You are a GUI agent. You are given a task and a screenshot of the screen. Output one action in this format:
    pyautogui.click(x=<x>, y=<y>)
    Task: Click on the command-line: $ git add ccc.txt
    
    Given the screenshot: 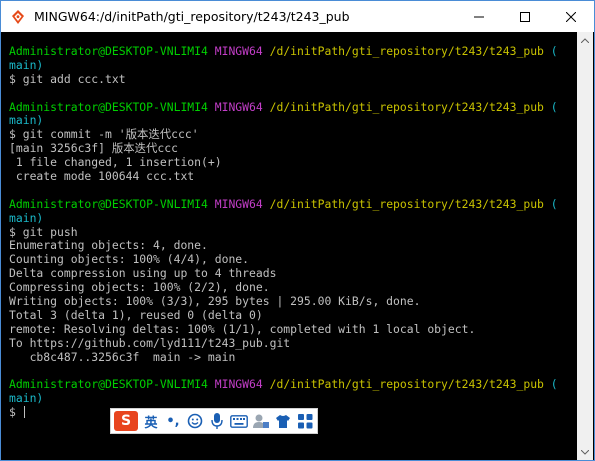 What is the action you would take?
    pyautogui.click(x=293, y=79)
    